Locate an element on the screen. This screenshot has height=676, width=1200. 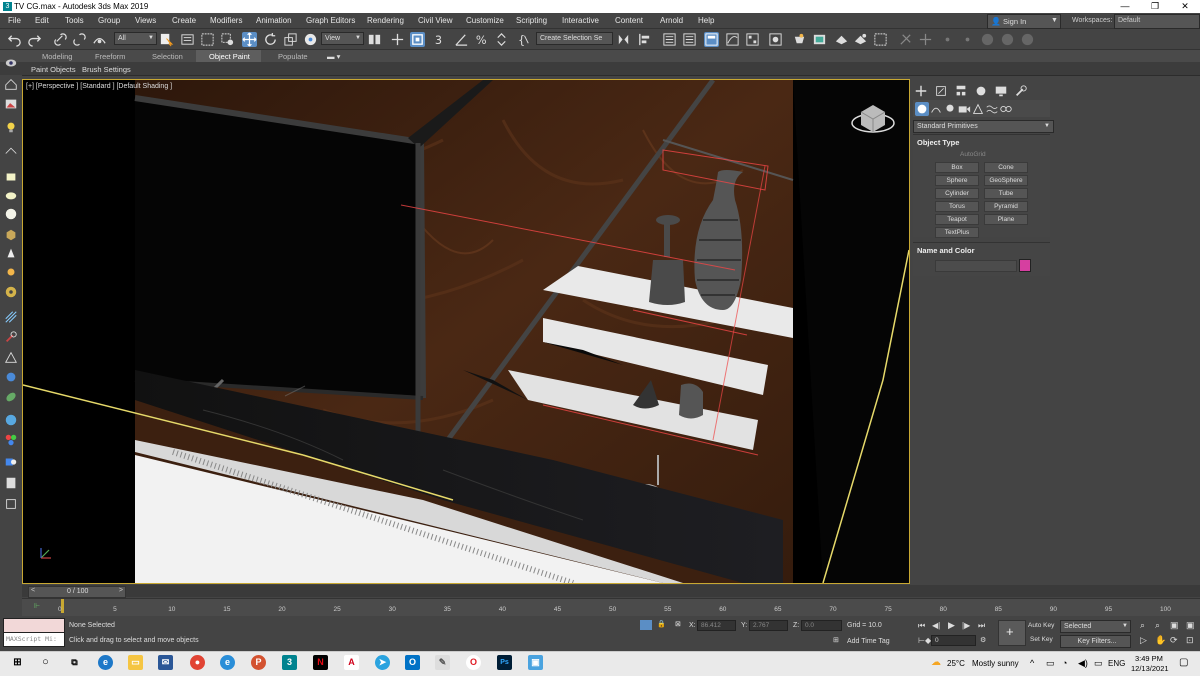
modify-tab-icon is located at coordinates (941, 91).